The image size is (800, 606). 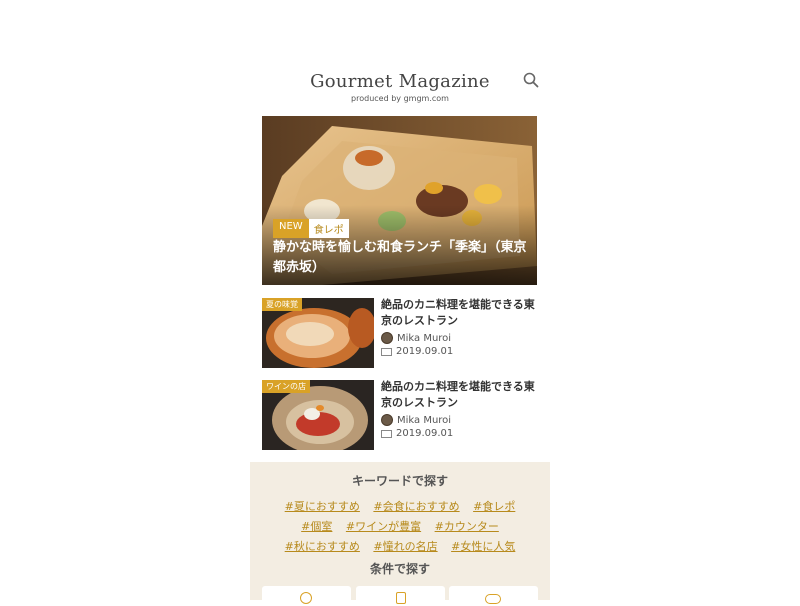 What do you see at coordinates (318, 415) in the screenshot?
I see `article-thumbnail: ワインの店` at bounding box center [318, 415].